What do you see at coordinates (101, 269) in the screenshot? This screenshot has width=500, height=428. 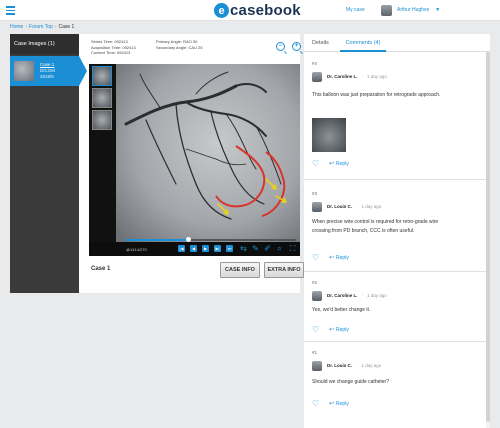 I see `case-label: Case 1` at bounding box center [101, 269].